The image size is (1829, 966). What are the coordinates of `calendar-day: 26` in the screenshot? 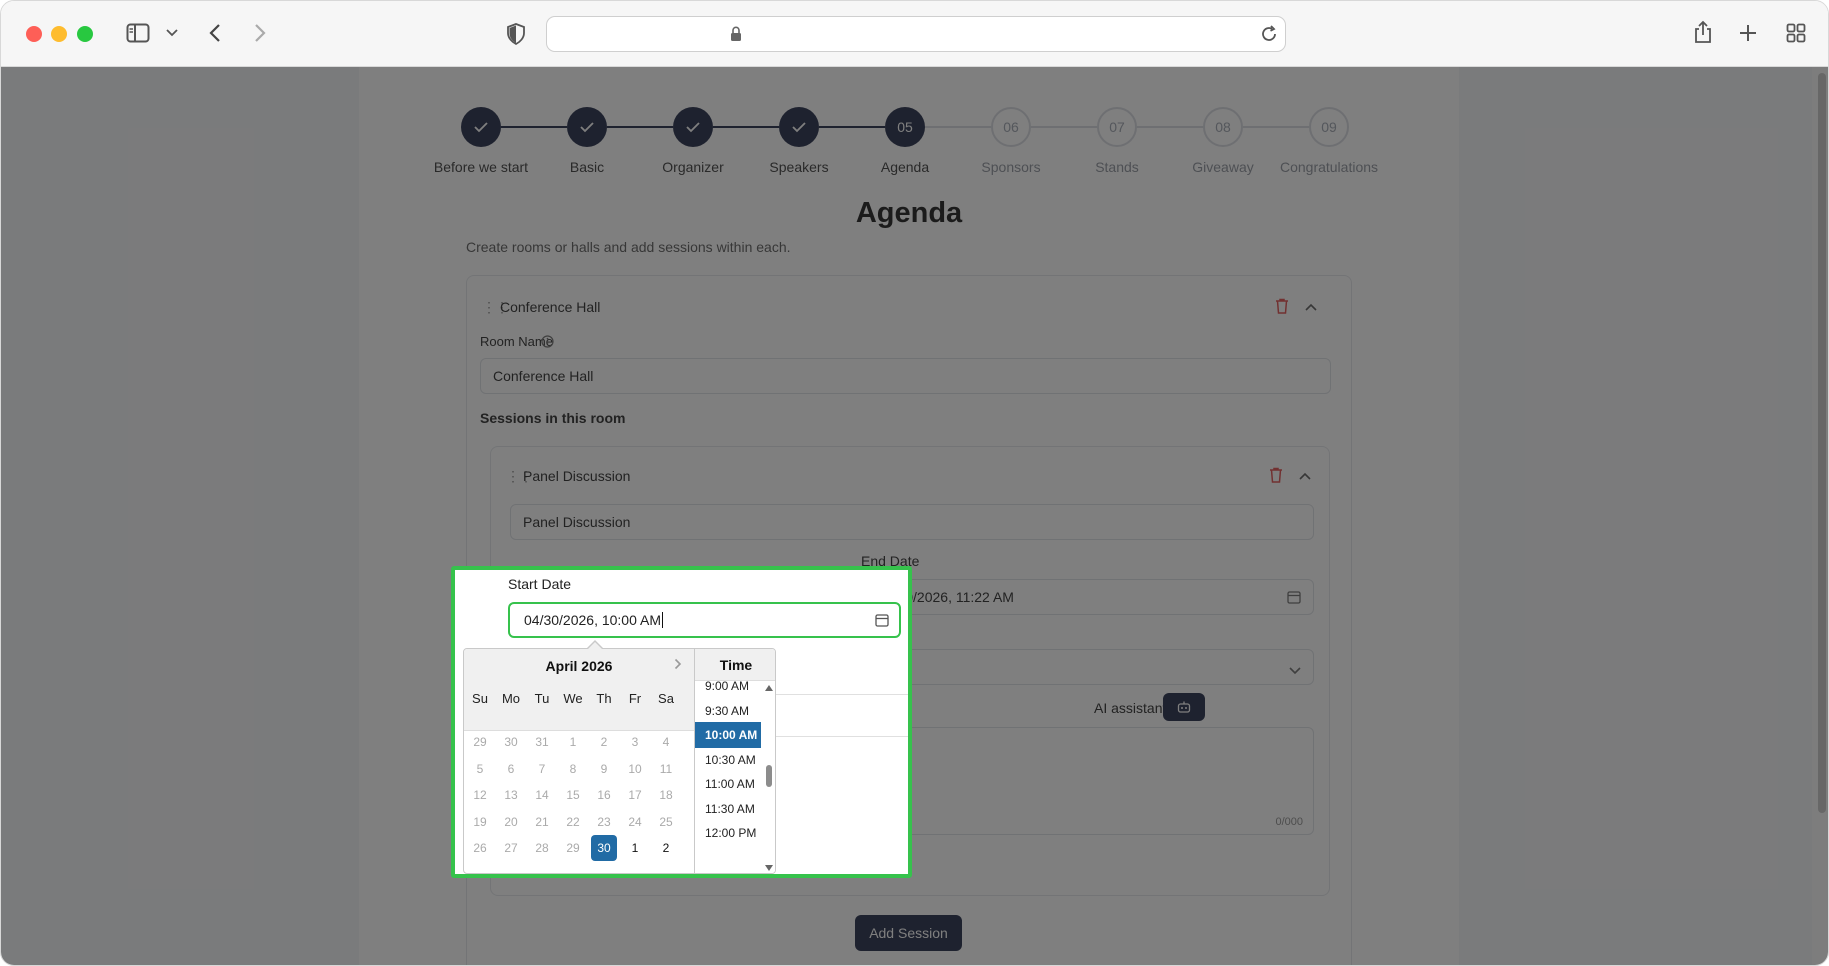 It's located at (480, 848).